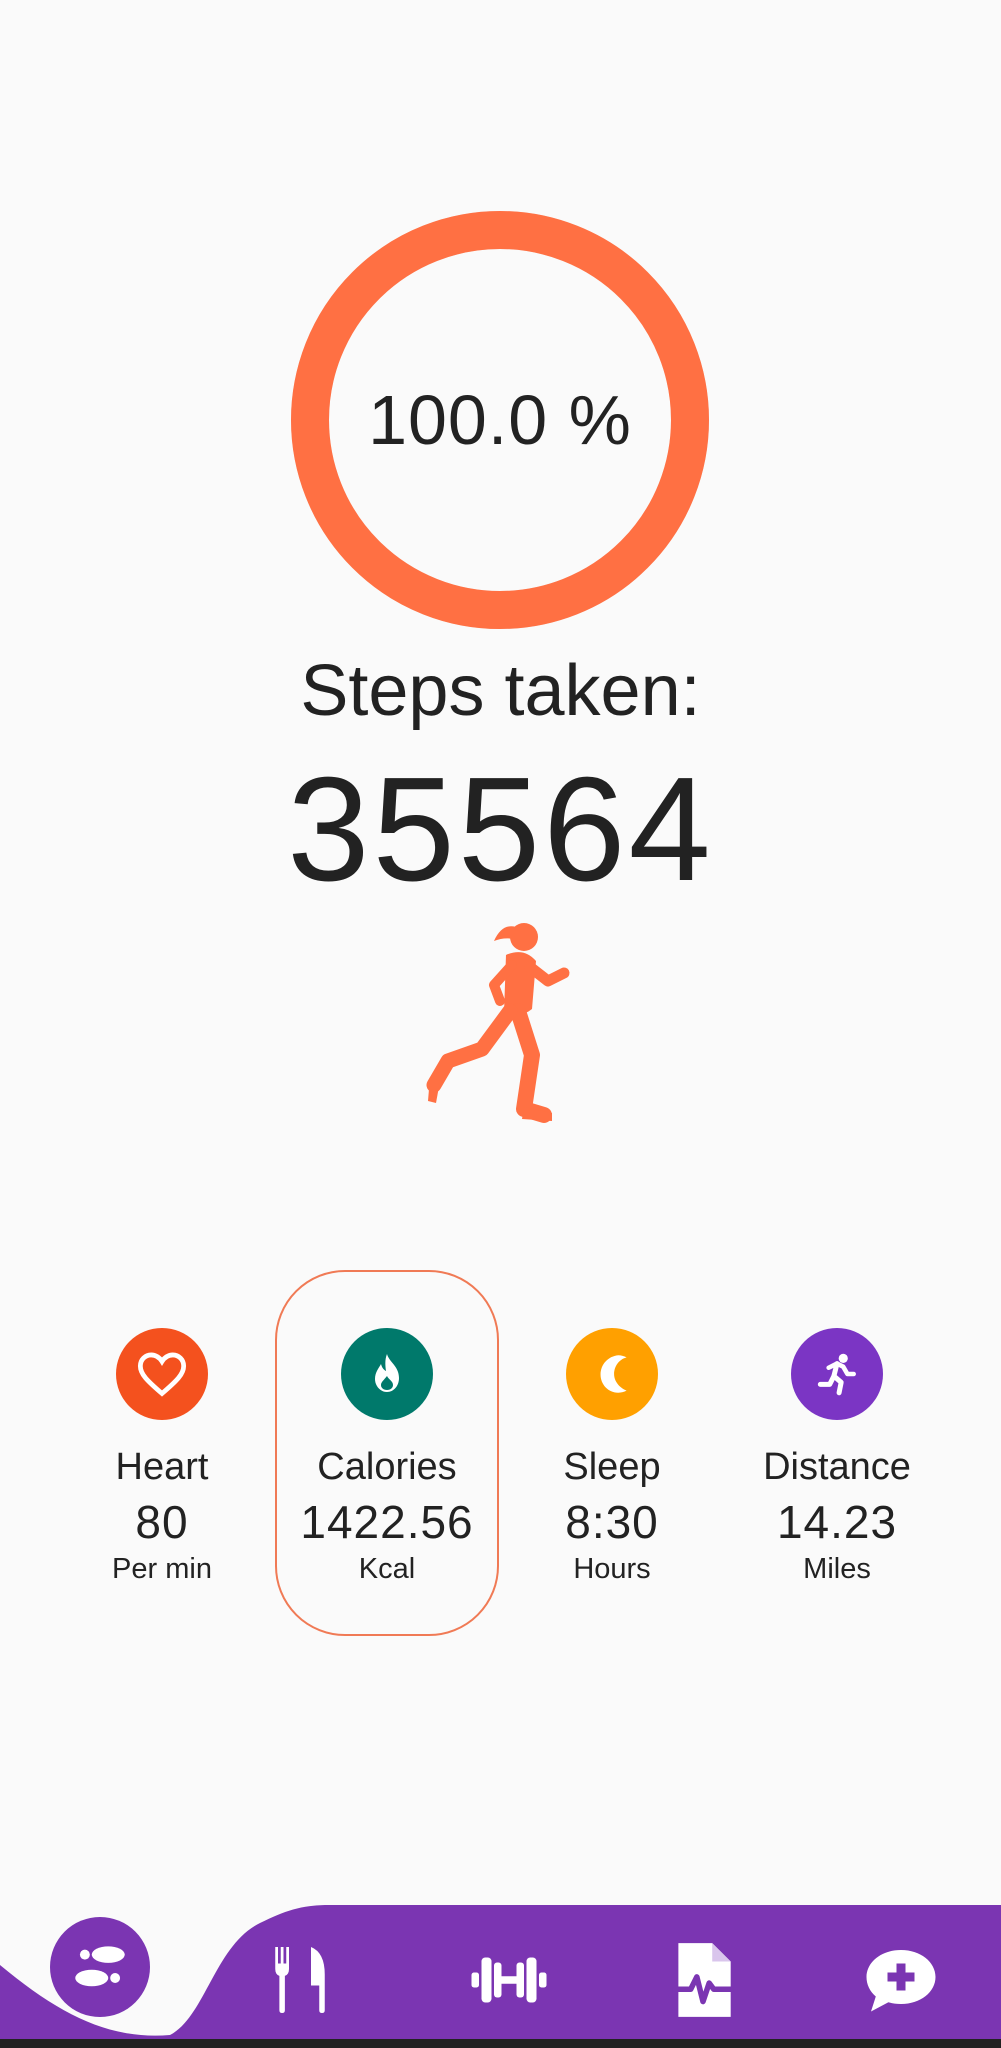 The width and height of the screenshot is (1001, 2048). What do you see at coordinates (387, 1569) in the screenshot?
I see `stat-unit: Kcal` at bounding box center [387, 1569].